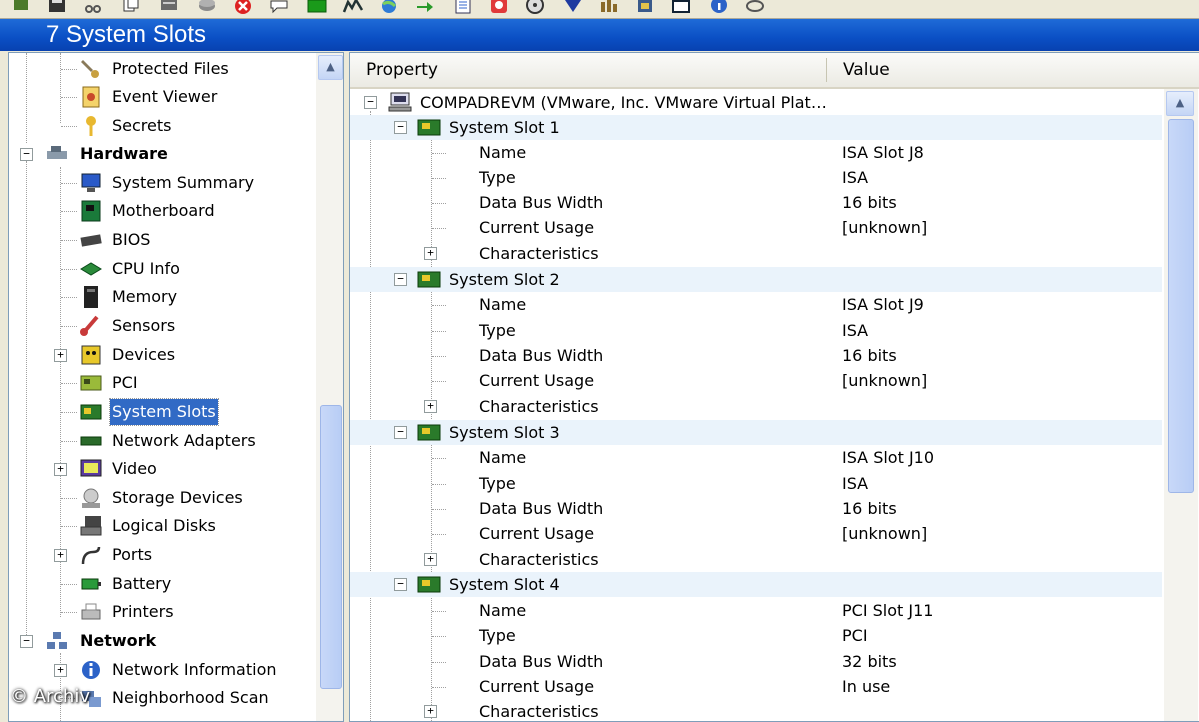 The image size is (1199, 722). What do you see at coordinates (317, 7) in the screenshot?
I see `monitor-icon` at bounding box center [317, 7].